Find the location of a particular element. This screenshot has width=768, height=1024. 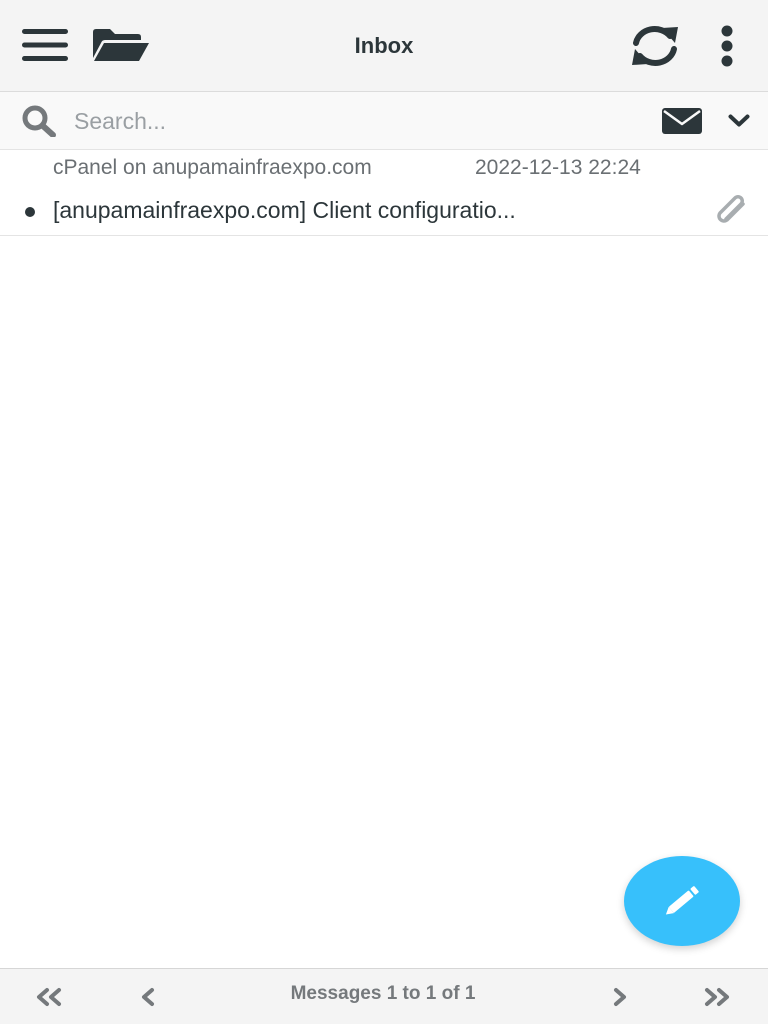

menu-button is located at coordinates (45, 45).